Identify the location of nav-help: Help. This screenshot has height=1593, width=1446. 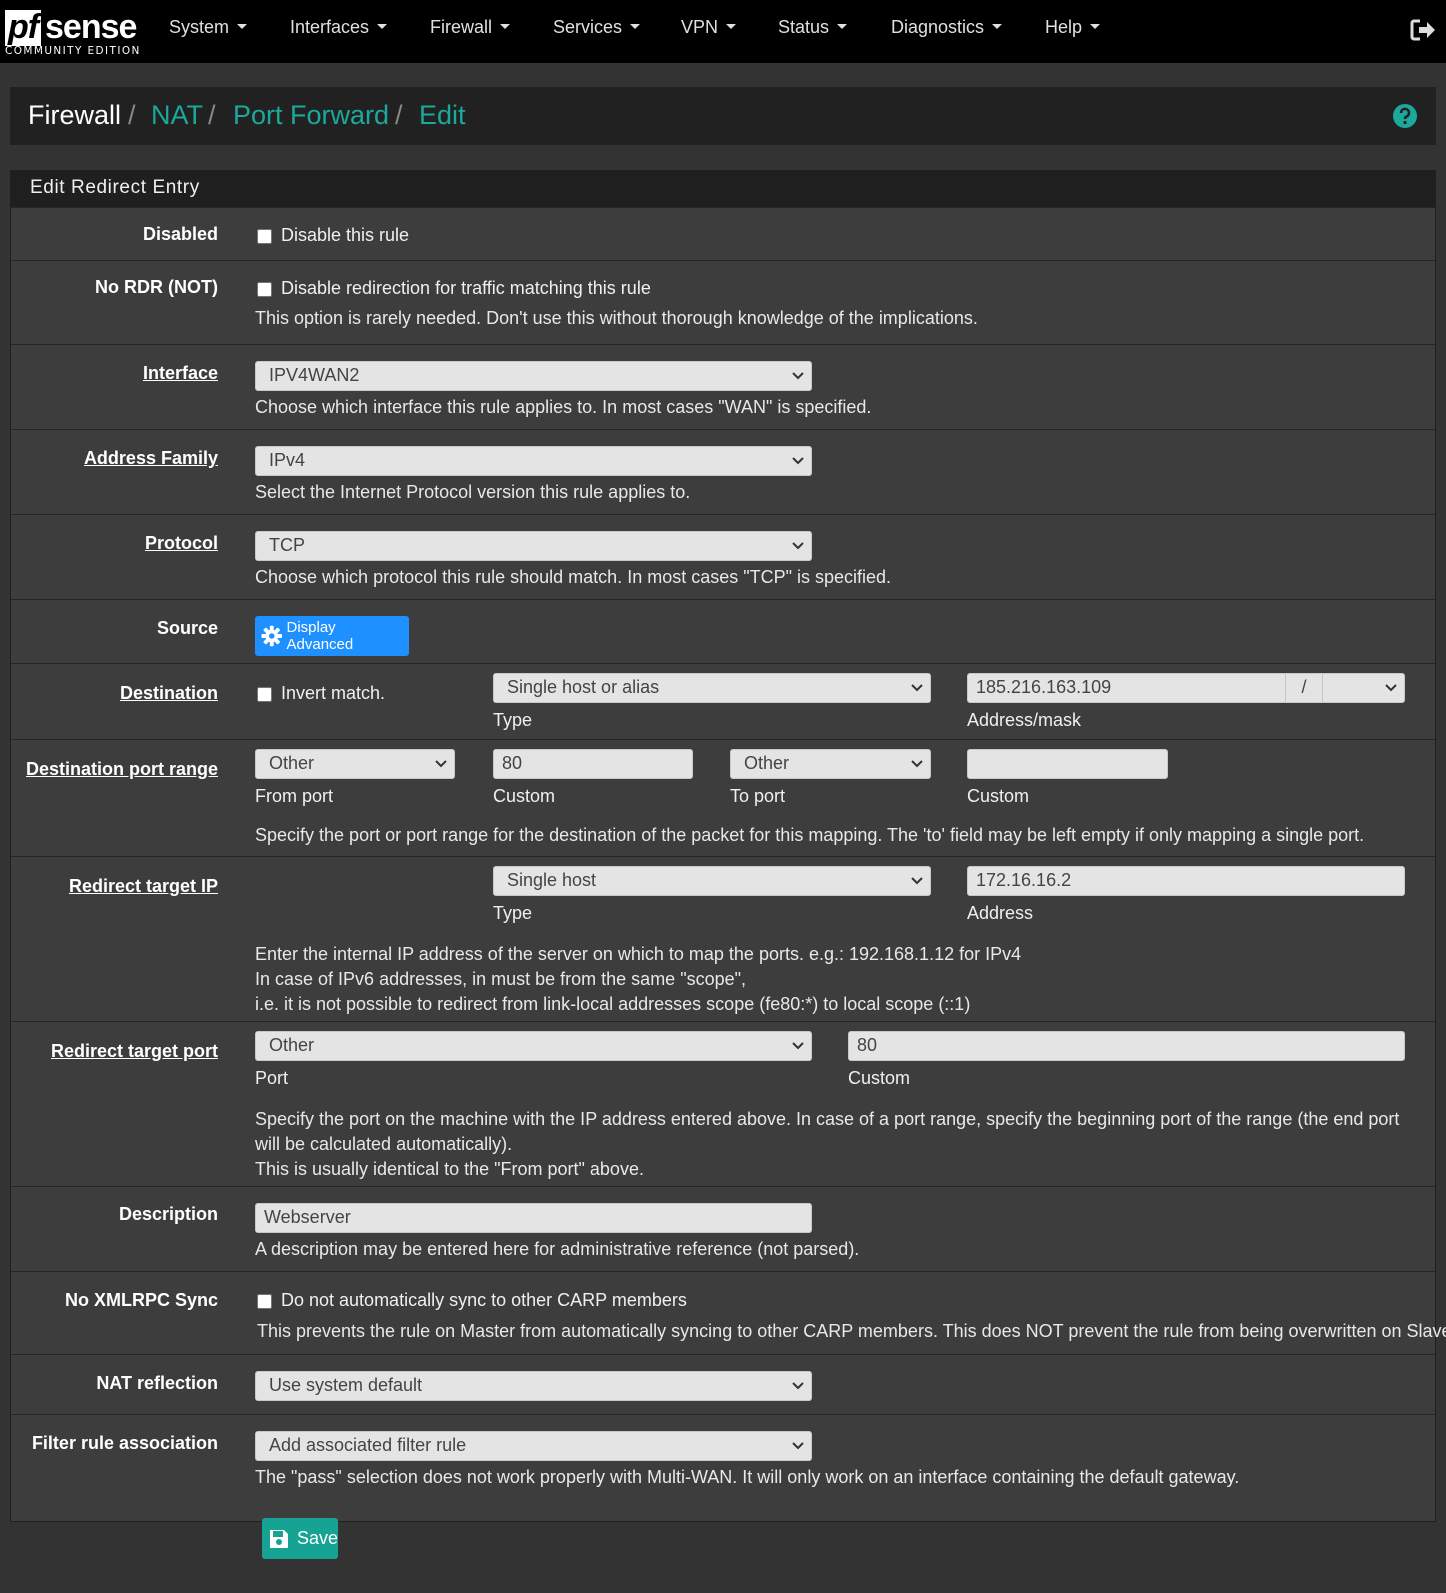
(1073, 27).